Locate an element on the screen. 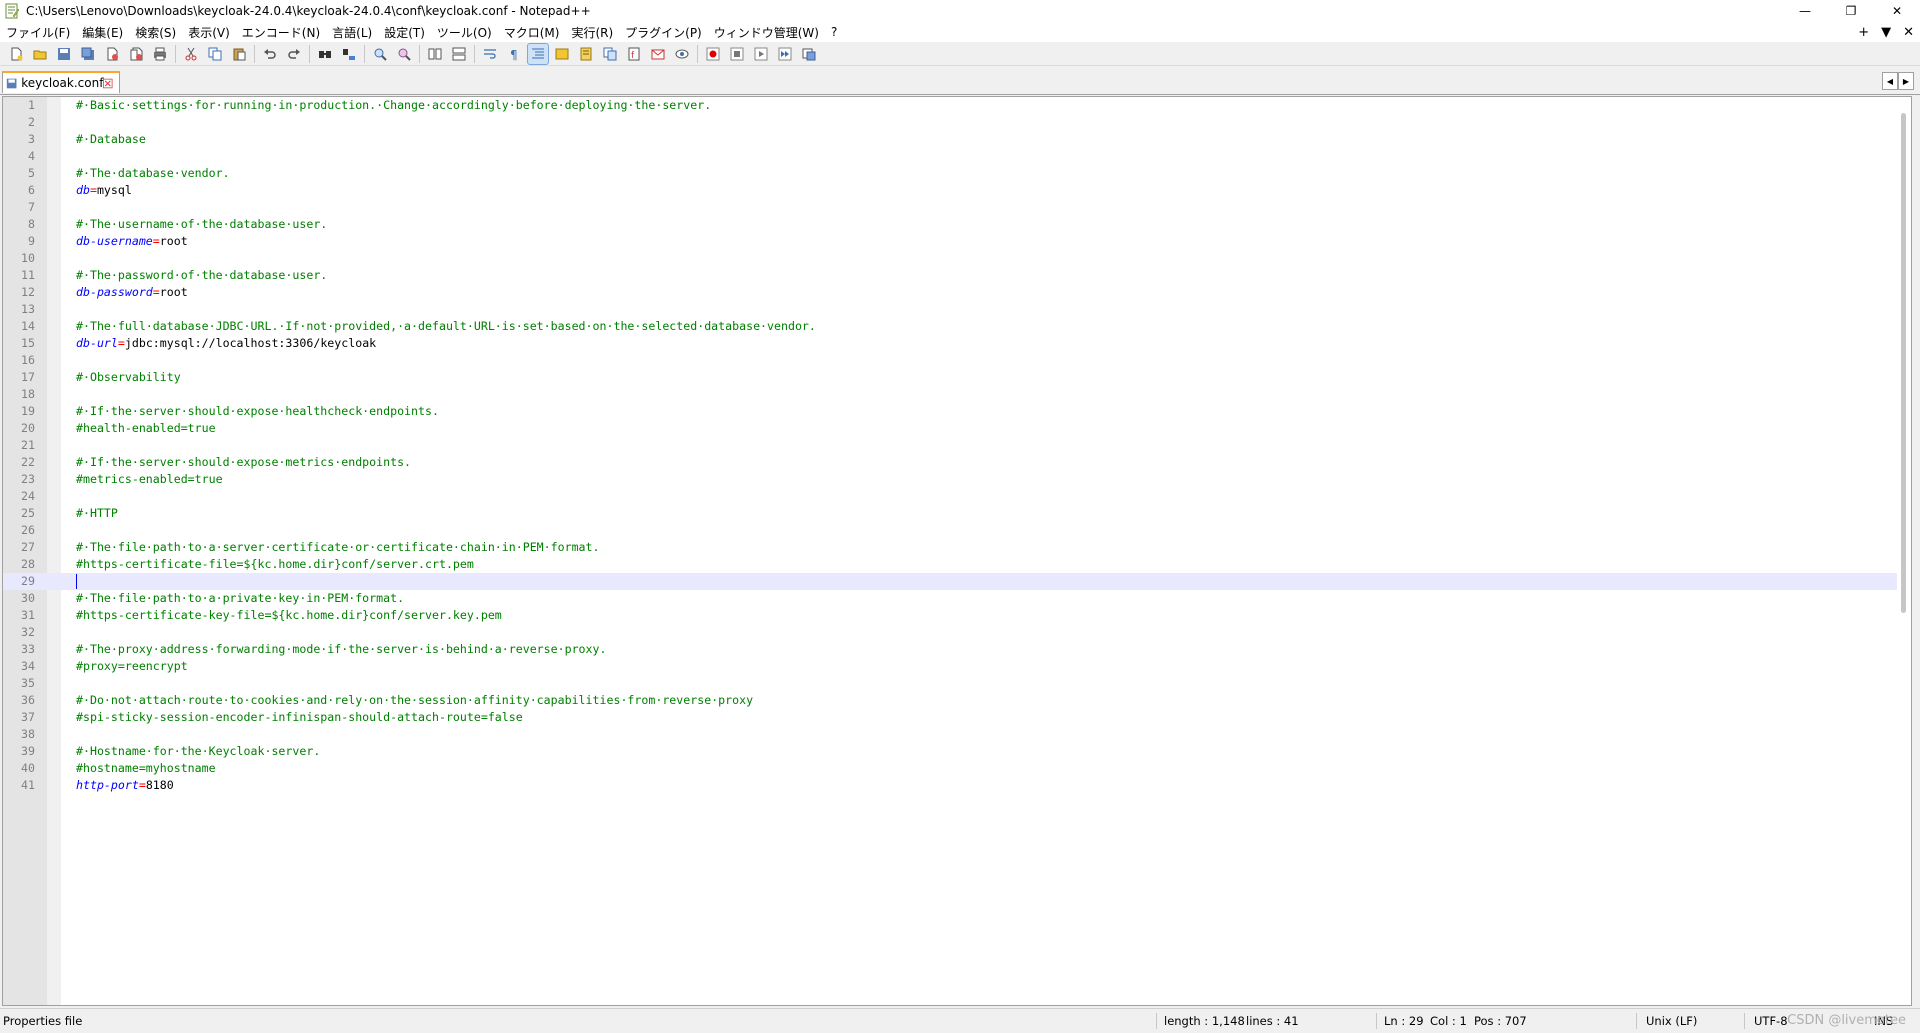  indent-guide-icon is located at coordinates (538, 53).